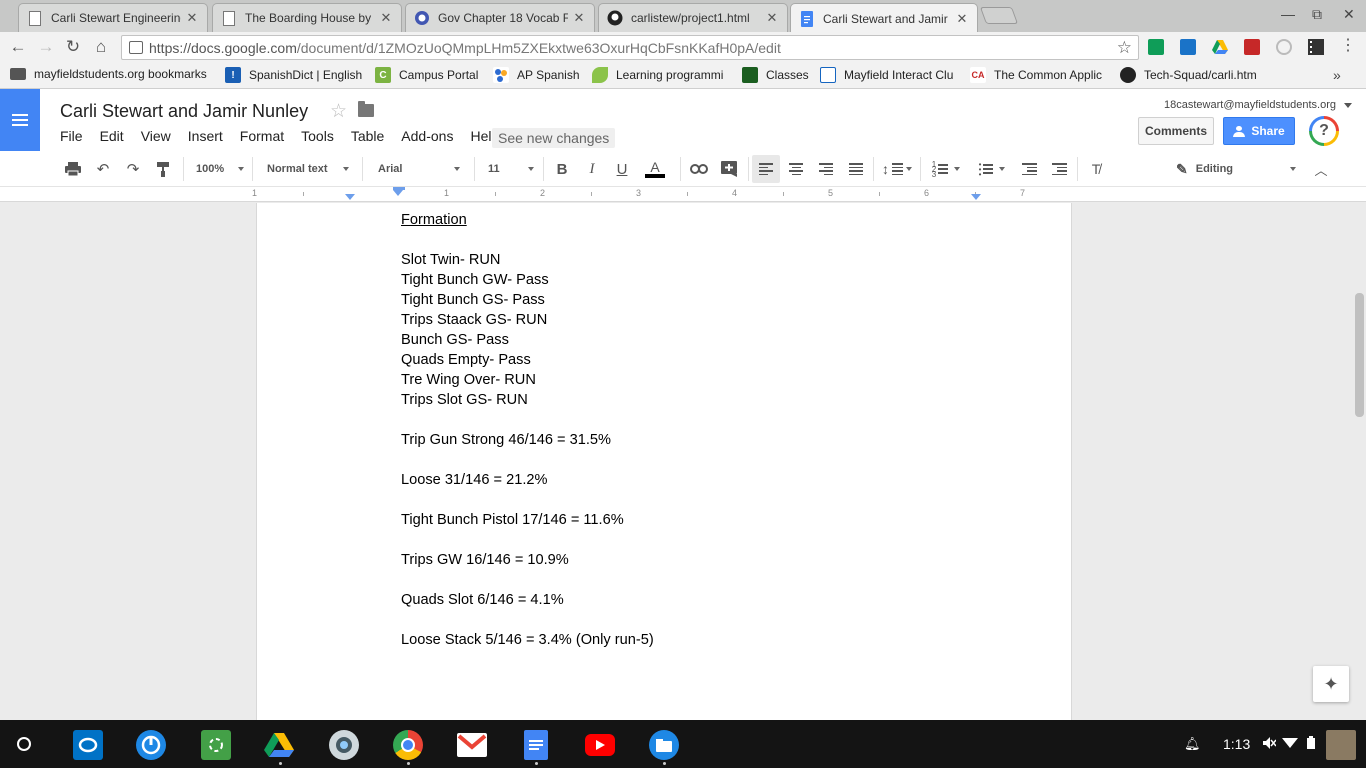  Describe the element at coordinates (826, 169) in the screenshot. I see `align-right-icon` at that location.